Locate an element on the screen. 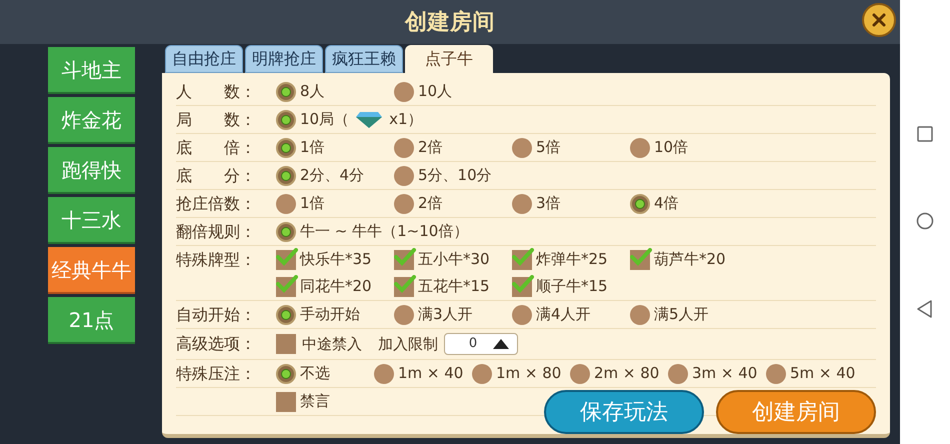  option-text: 10局（ is located at coordinates (325, 119).